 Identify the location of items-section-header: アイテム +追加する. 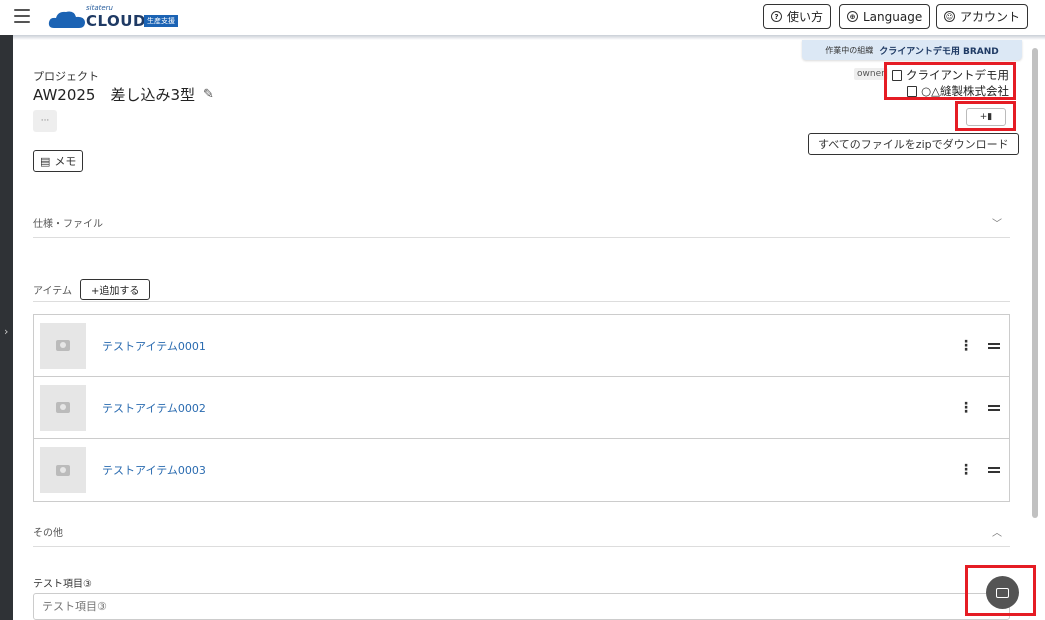
(521, 289).